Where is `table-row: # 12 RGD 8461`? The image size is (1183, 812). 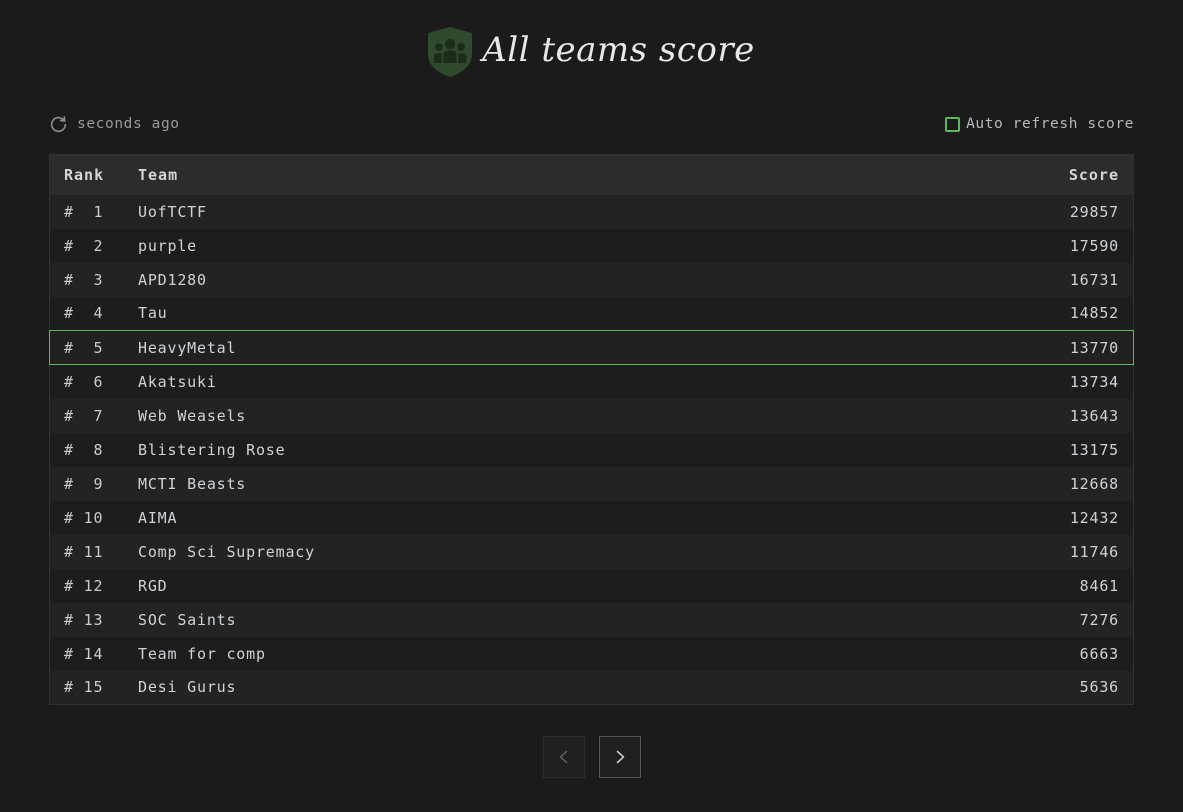
table-row: # 12 RGD 8461 is located at coordinates (591, 585).